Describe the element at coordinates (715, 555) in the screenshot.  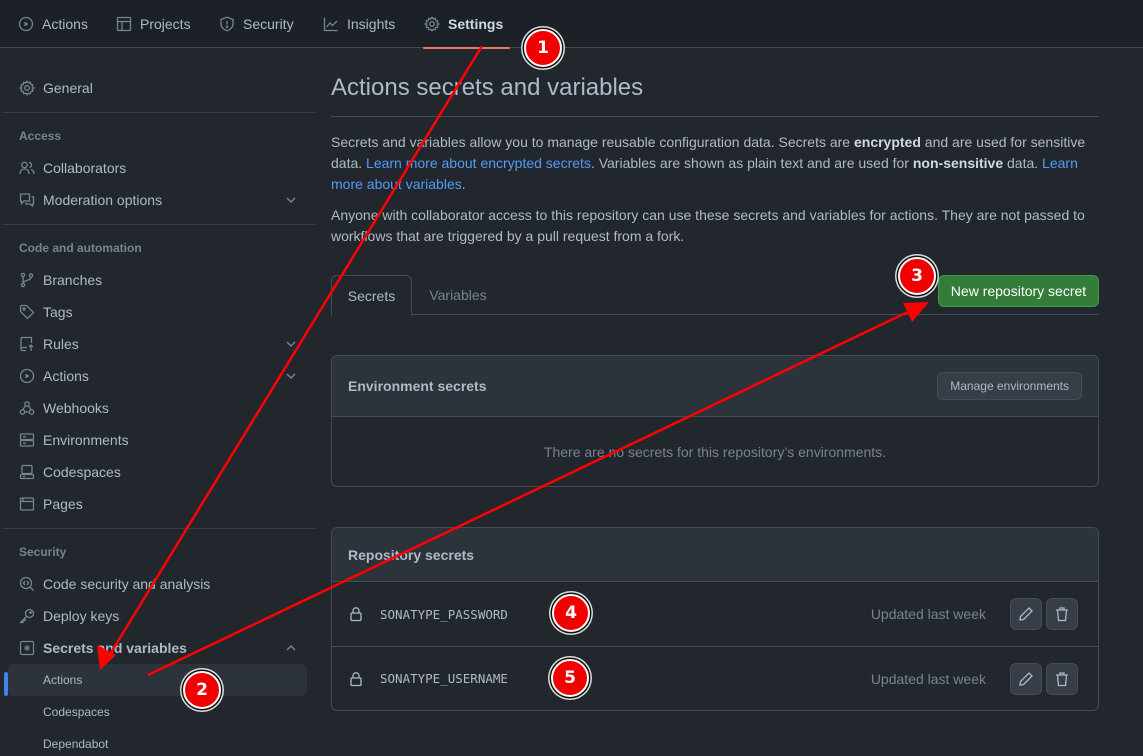
I see `panel-header: Repository secrets` at that location.